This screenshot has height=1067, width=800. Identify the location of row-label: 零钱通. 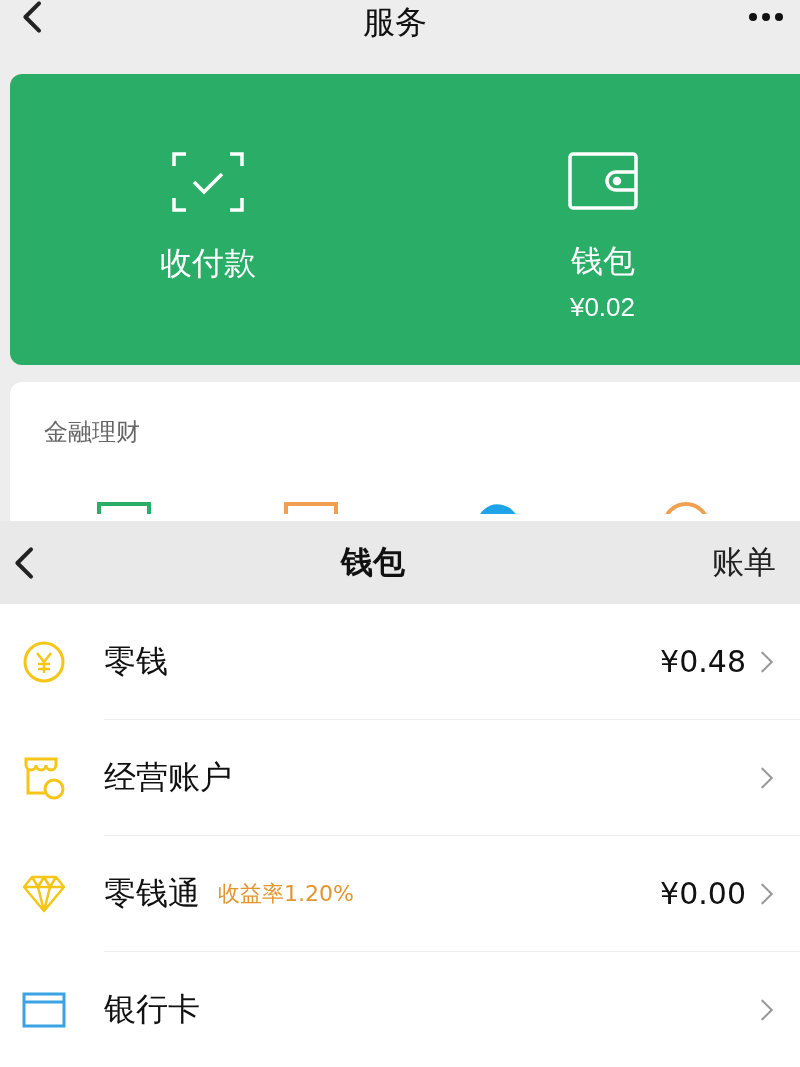
(152, 893).